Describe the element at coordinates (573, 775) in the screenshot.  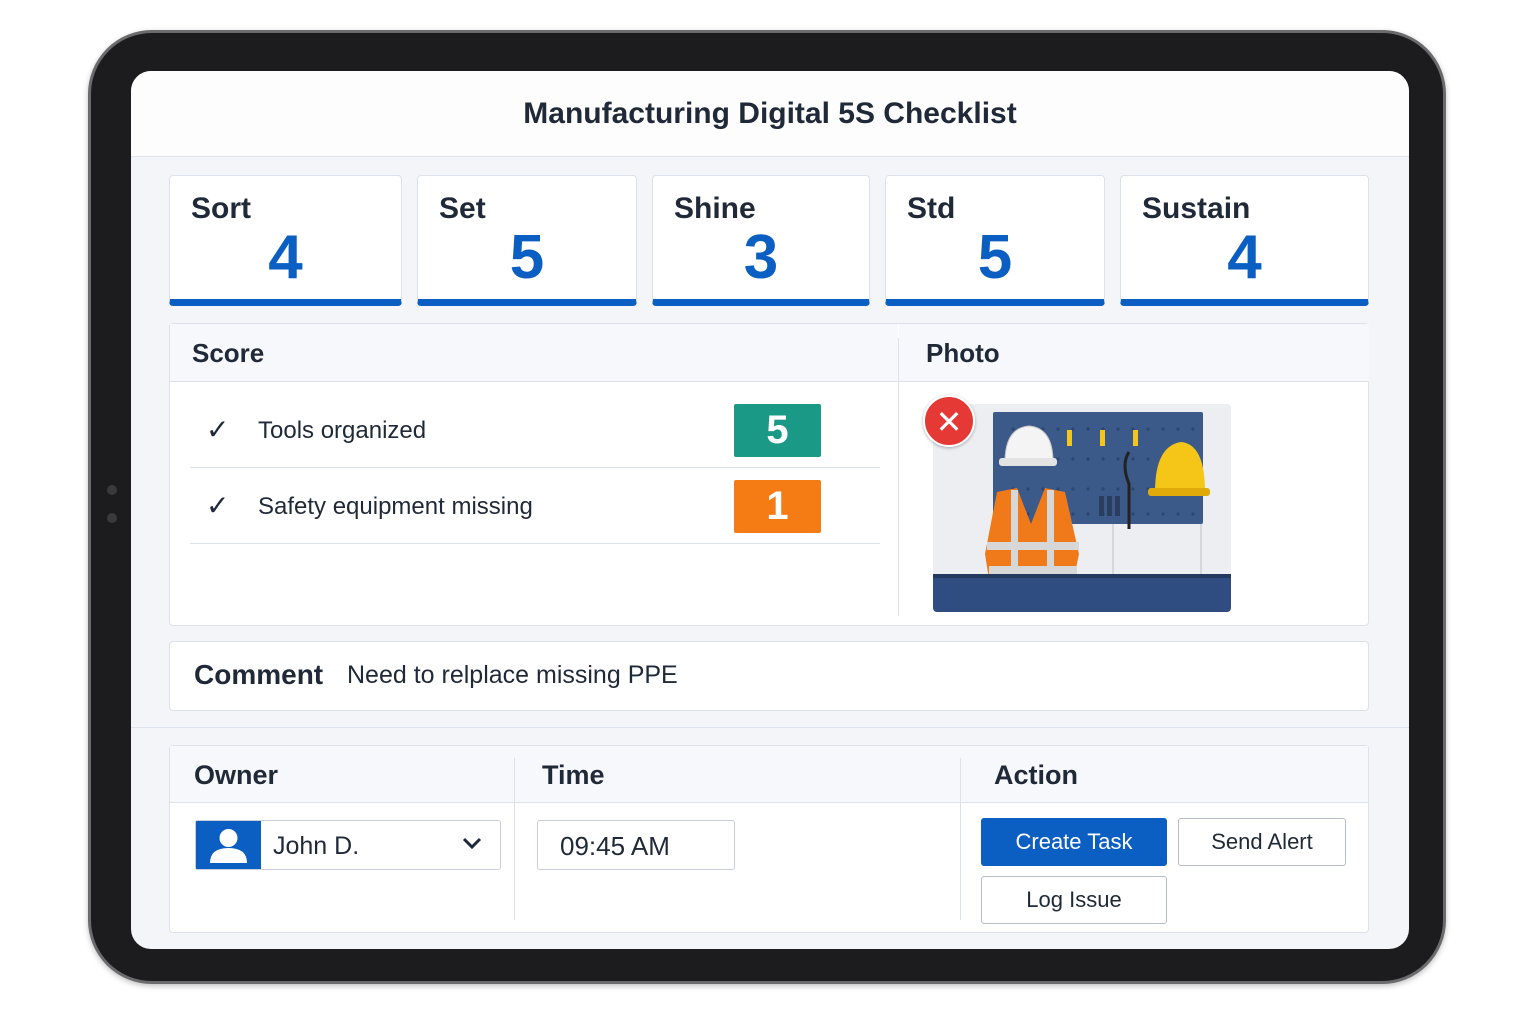
I see `time-heading: Time` at that location.